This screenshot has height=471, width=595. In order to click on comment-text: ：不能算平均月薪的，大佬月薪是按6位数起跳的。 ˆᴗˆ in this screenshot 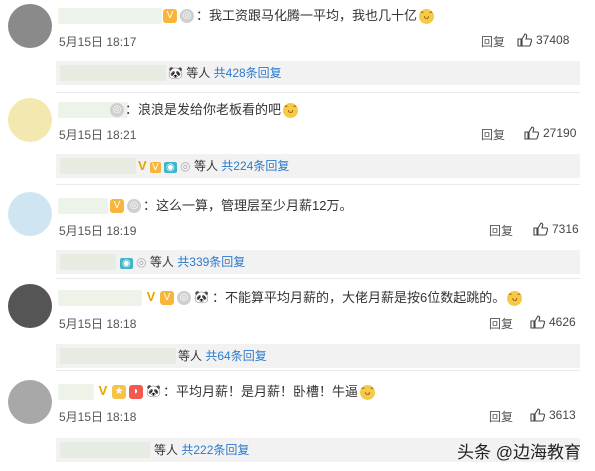, I will do `click(367, 298)`.